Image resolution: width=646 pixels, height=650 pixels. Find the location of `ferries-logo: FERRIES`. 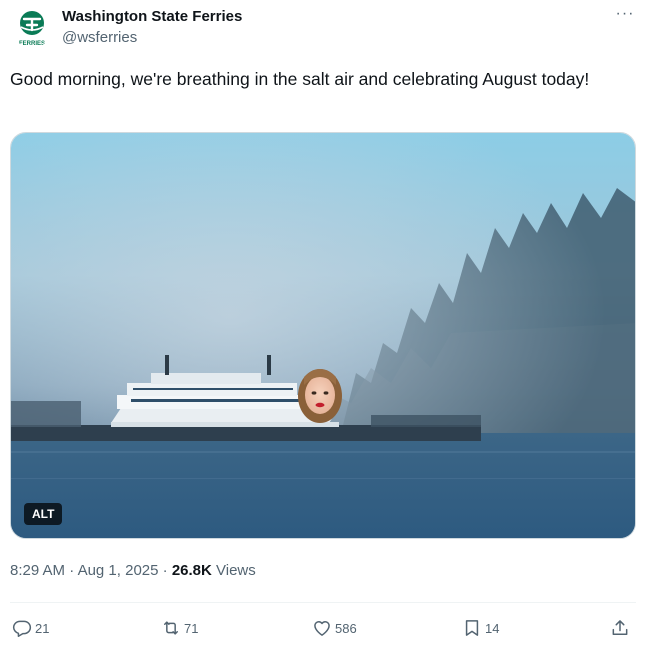

ferries-logo: FERRIES is located at coordinates (32, 28).